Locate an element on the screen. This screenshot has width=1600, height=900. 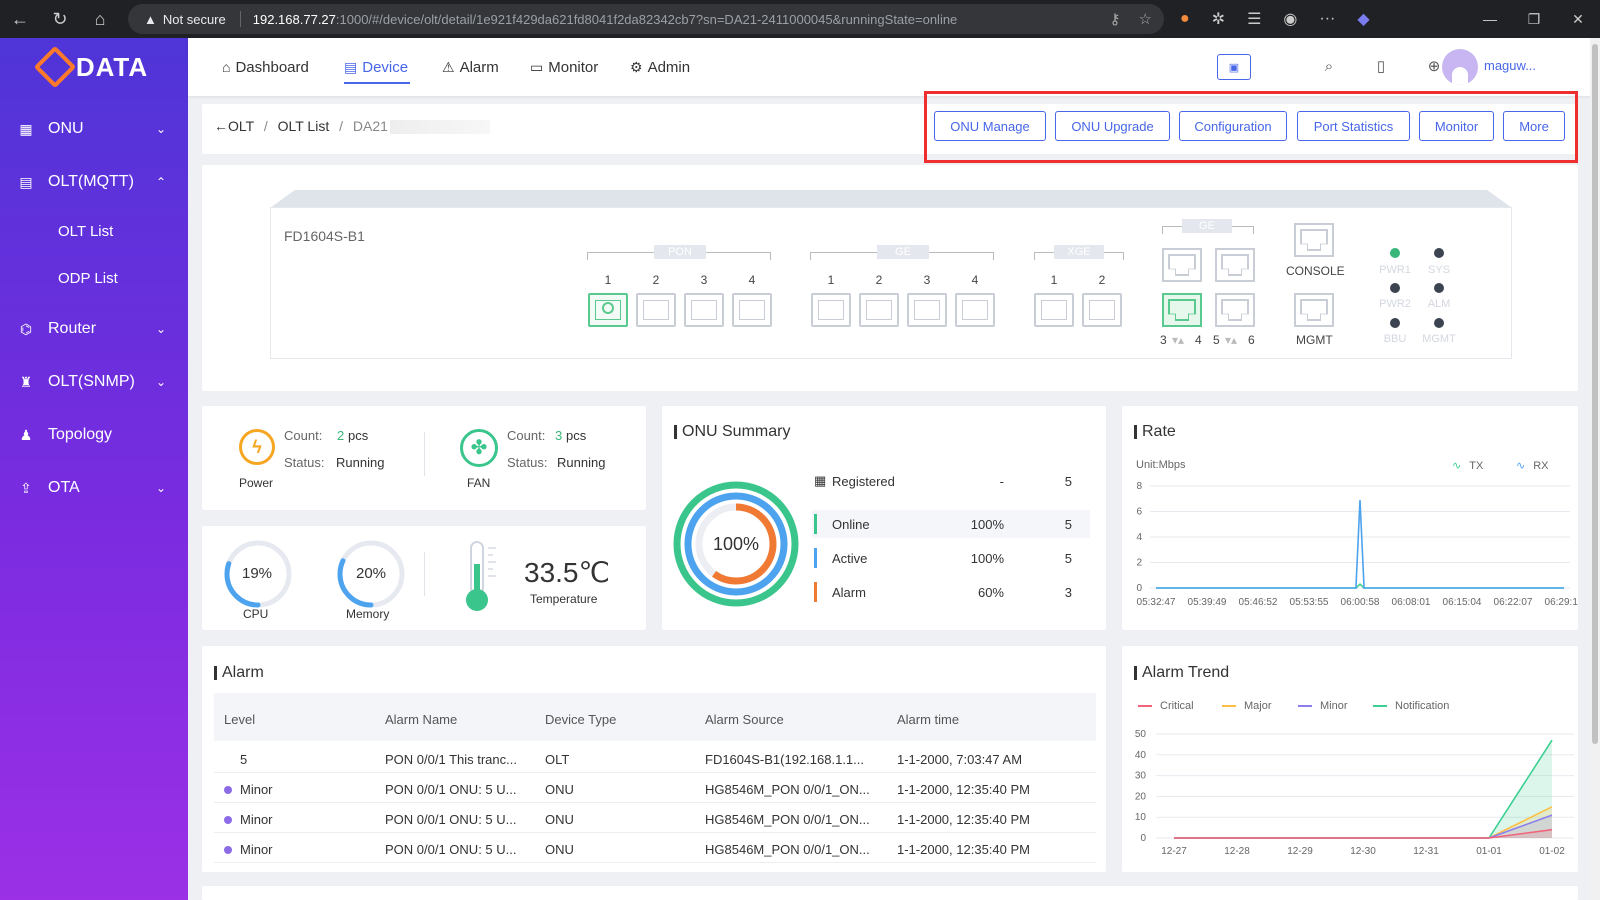
power-status-label: Status: is located at coordinates (304, 462).